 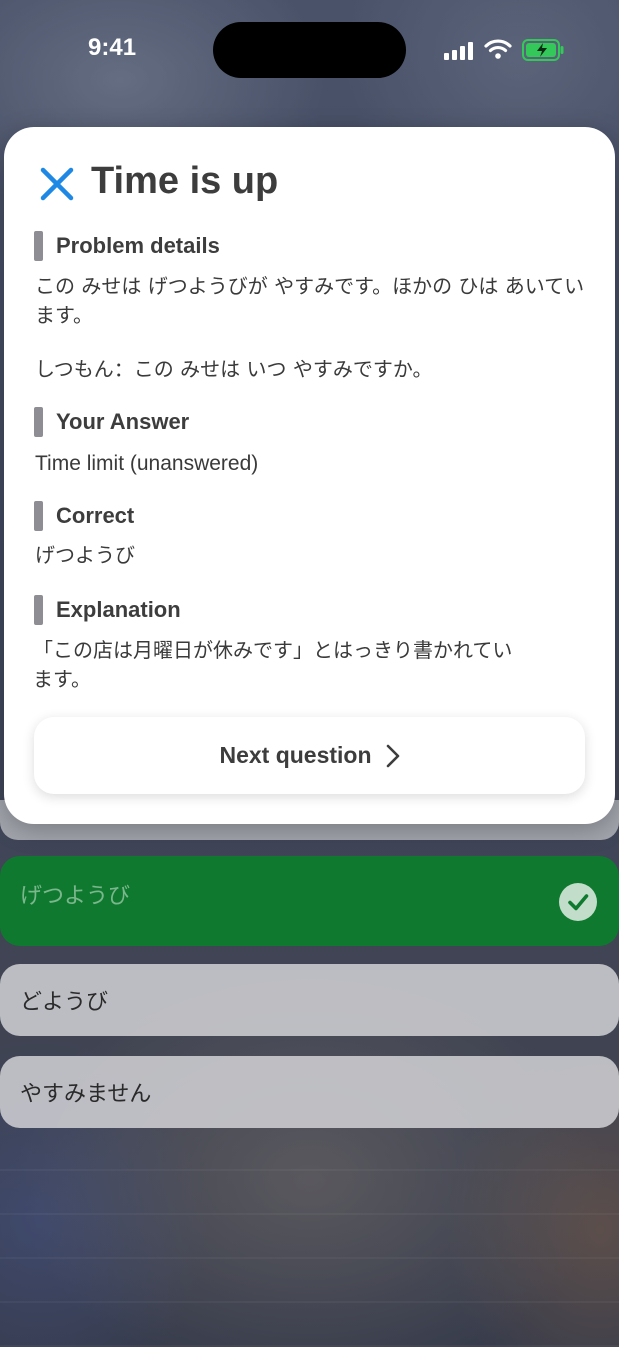 I want to click on cellular-signal-icon, so click(x=459, y=50).